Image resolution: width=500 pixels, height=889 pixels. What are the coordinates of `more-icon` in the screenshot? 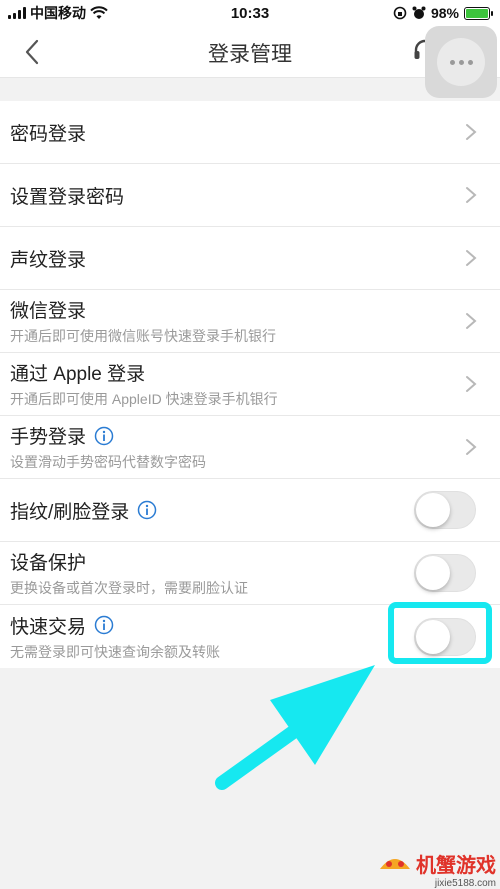 It's located at (461, 62).